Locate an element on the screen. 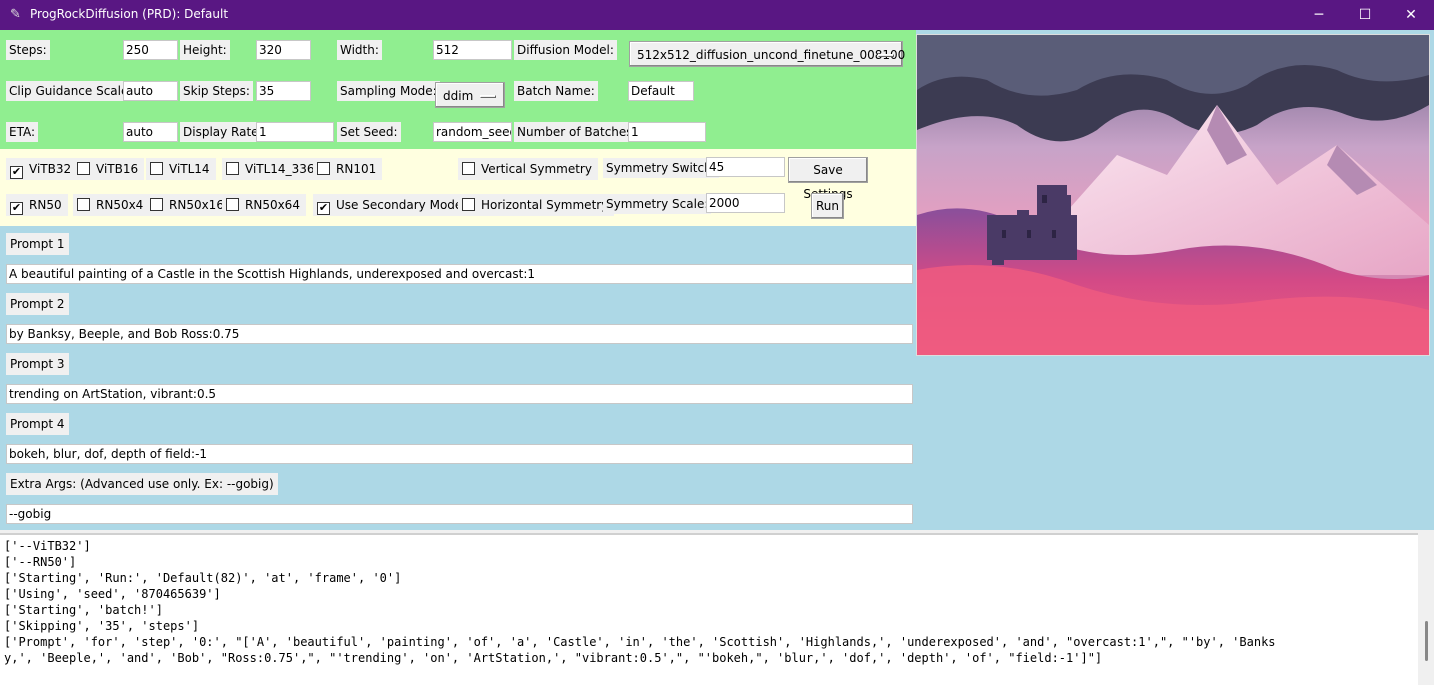 The image size is (1434, 685). diffusion-model-value: 512x512_diffusion_uncond_finetune_008100 is located at coordinates (771, 55).